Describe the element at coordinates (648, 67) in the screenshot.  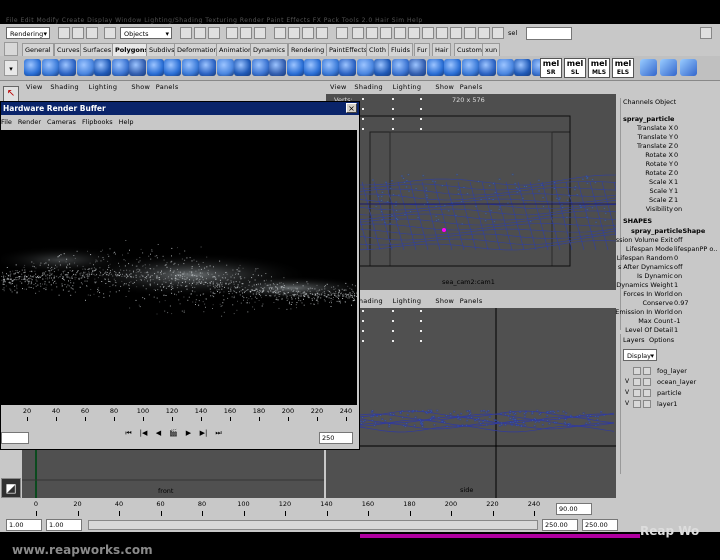
I see `shelf-tool-a-icon` at that location.